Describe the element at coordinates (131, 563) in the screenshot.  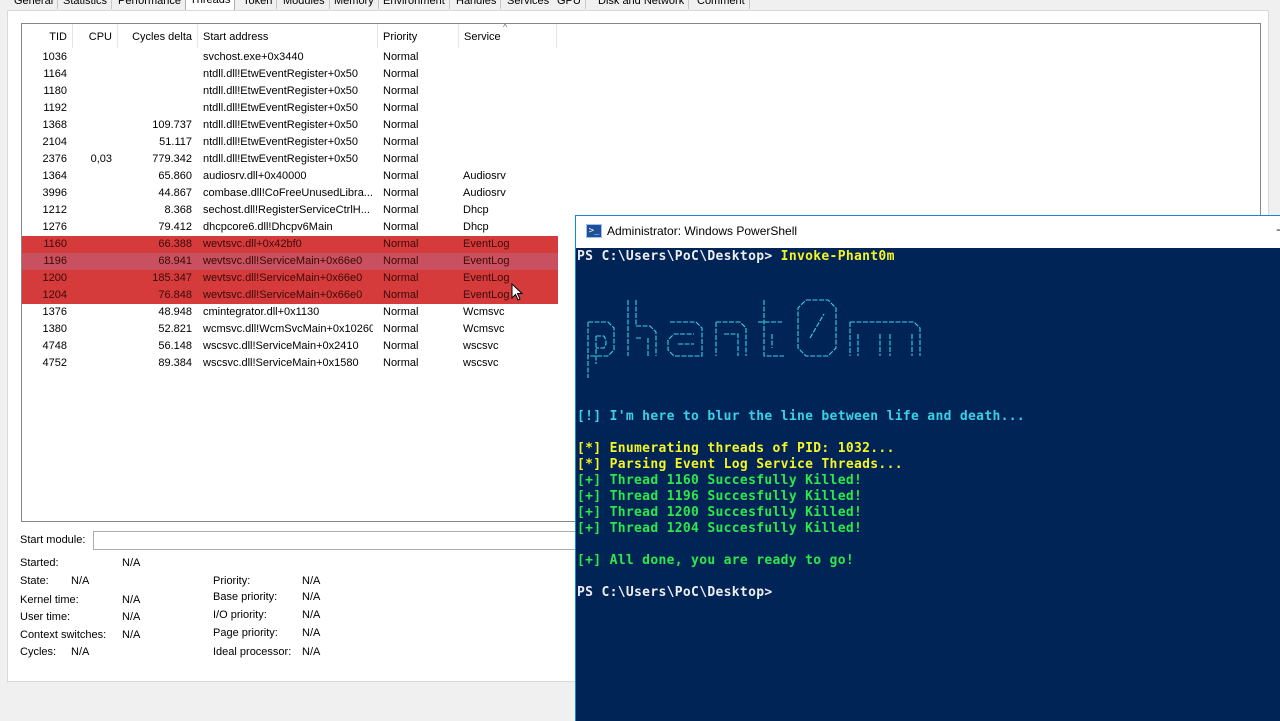
I see `started-value: N/A` at that location.